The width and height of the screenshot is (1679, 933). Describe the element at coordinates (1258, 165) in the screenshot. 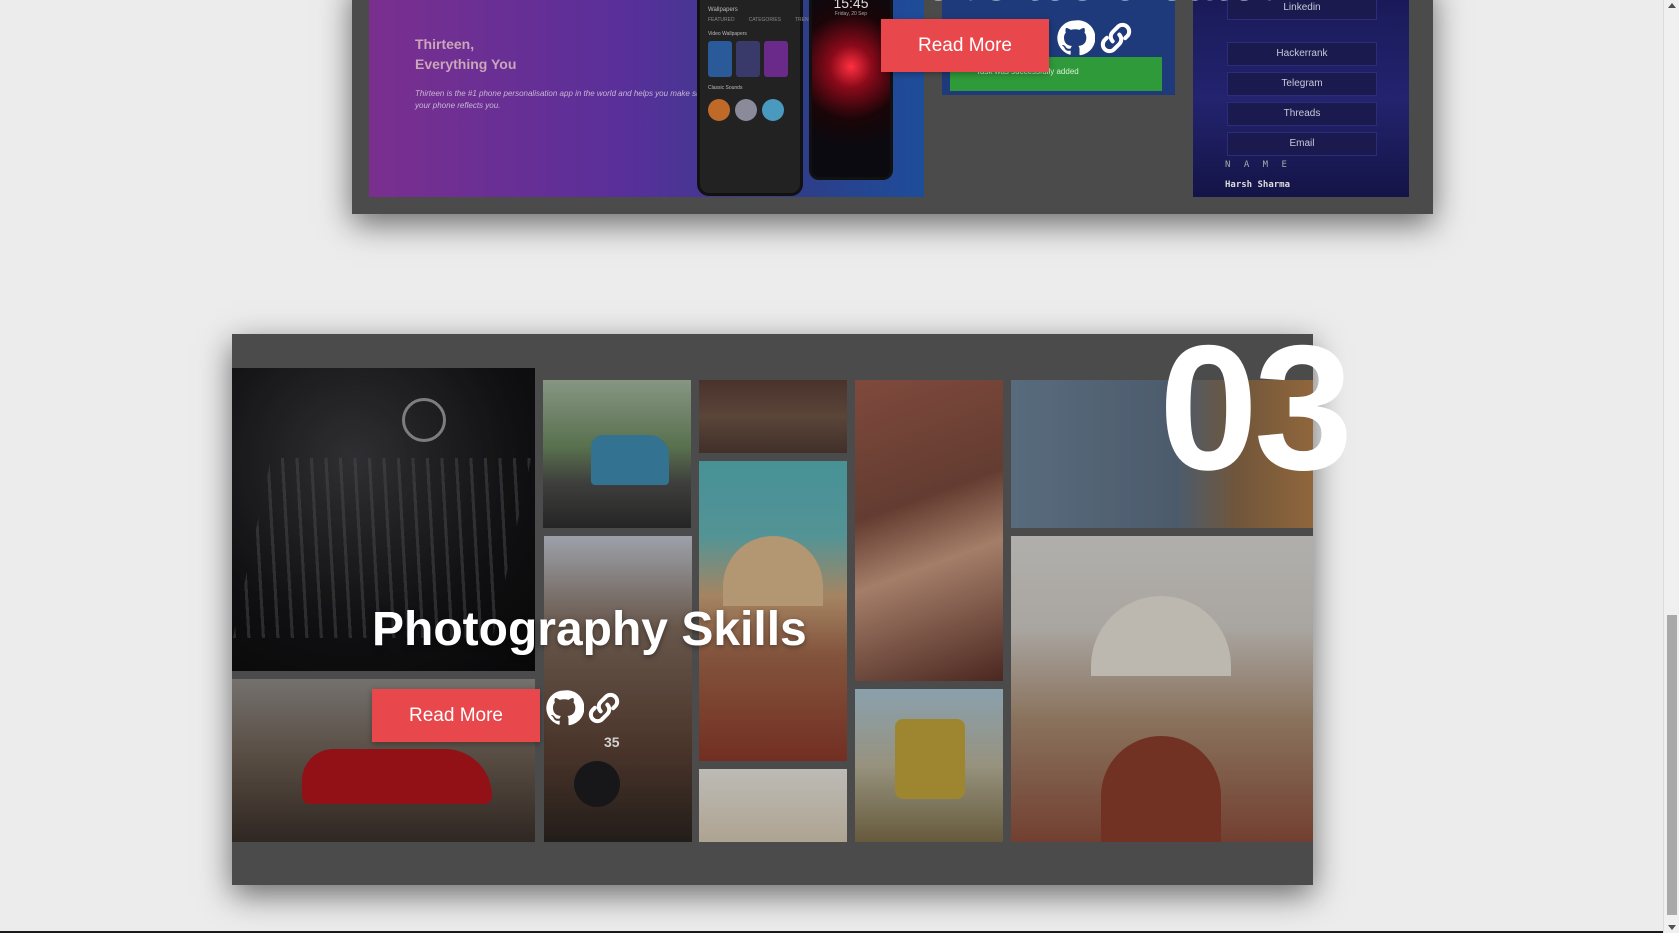

I see `name-label: N A M E` at that location.